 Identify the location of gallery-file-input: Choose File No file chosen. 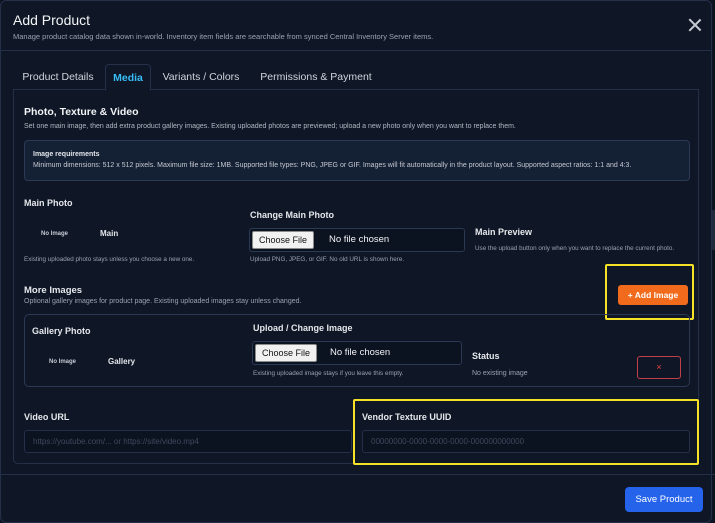
(357, 353).